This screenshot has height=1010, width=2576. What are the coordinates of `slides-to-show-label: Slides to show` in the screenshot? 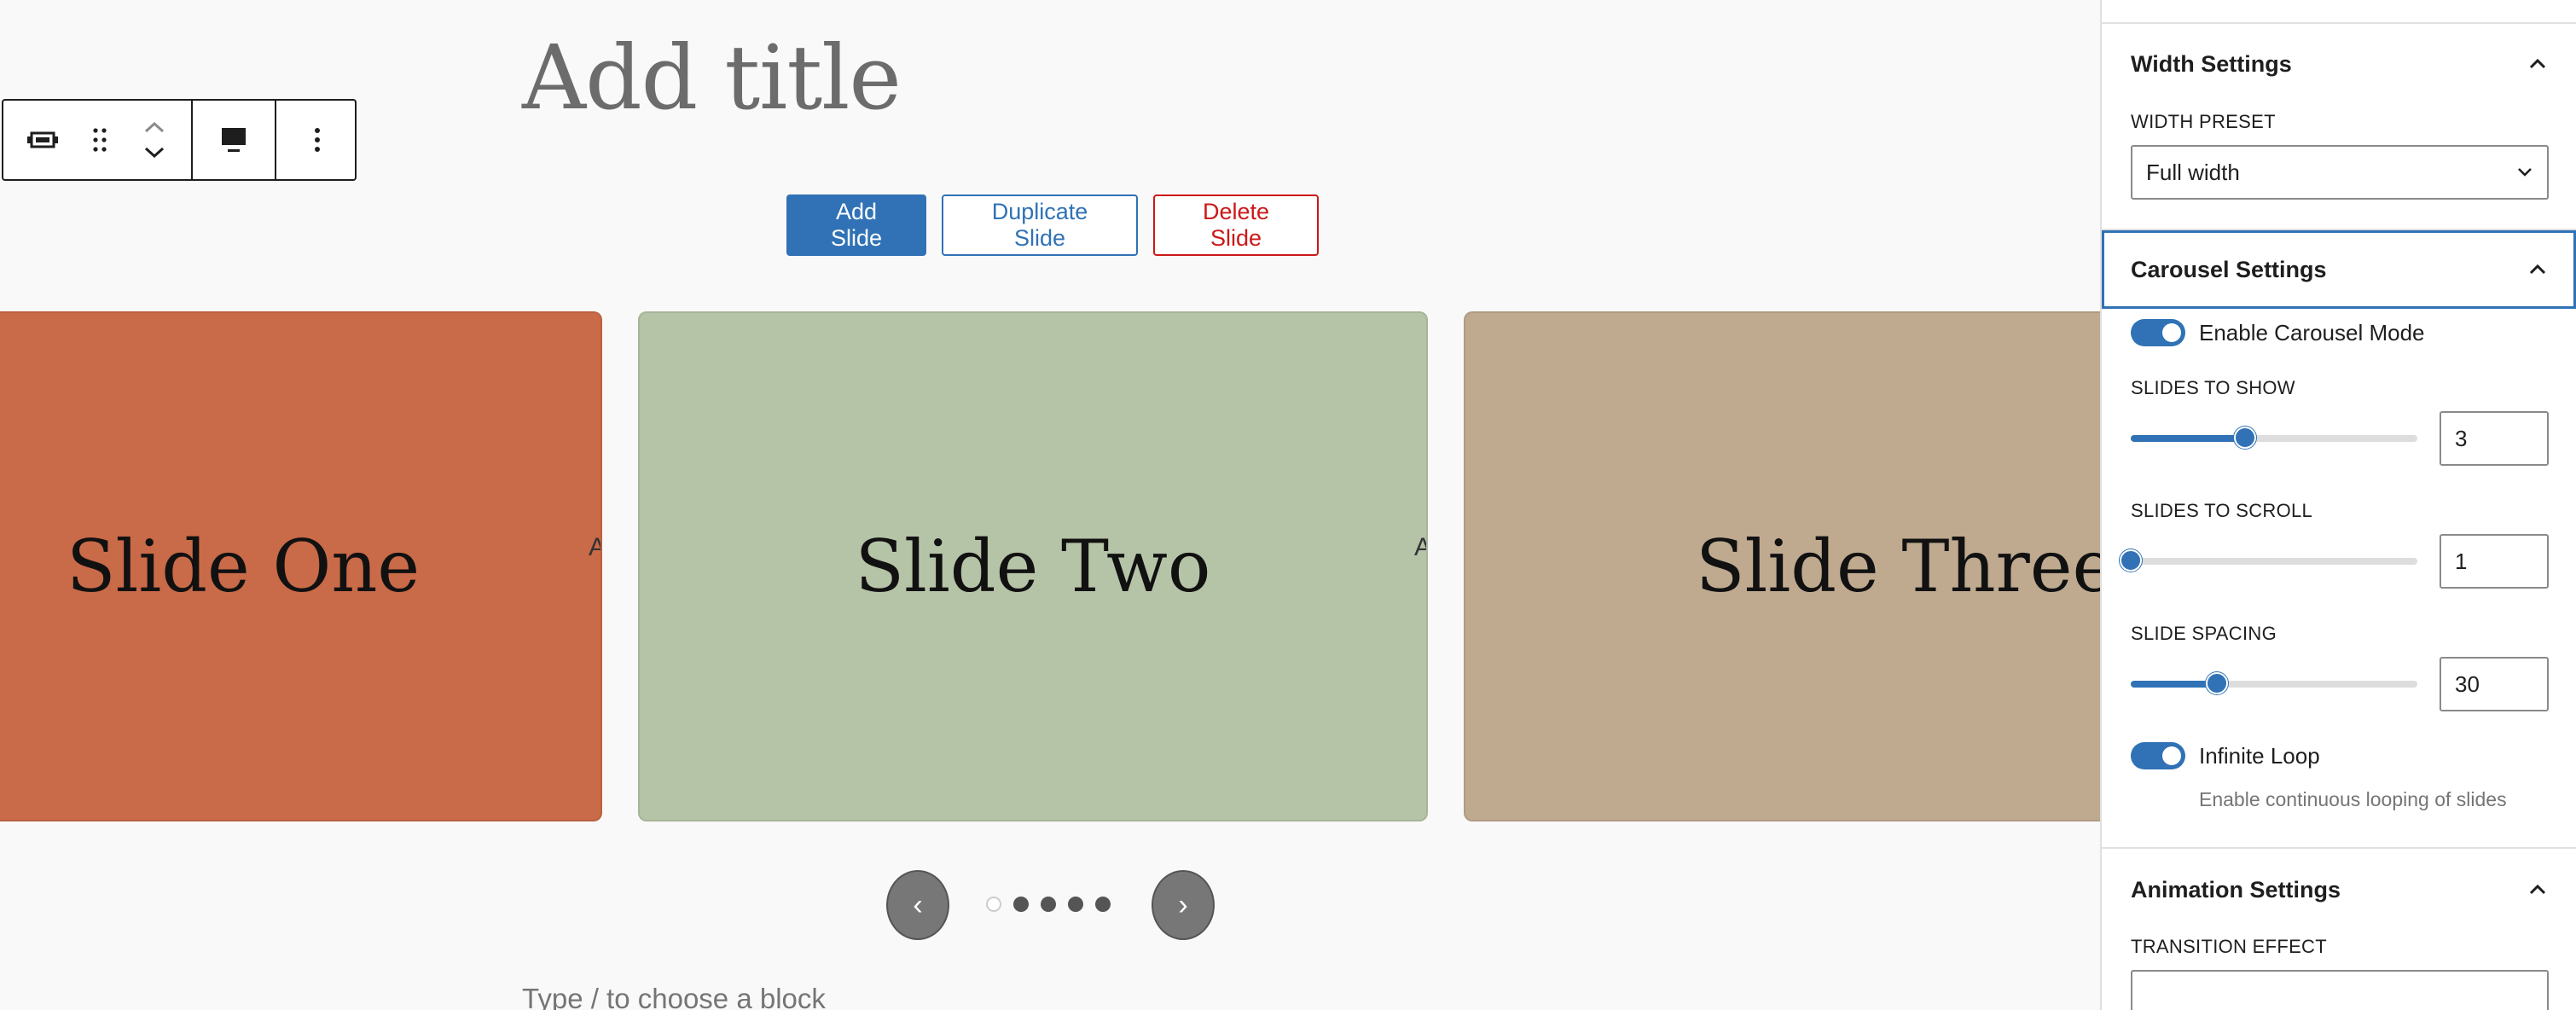 It's located at (2213, 387).